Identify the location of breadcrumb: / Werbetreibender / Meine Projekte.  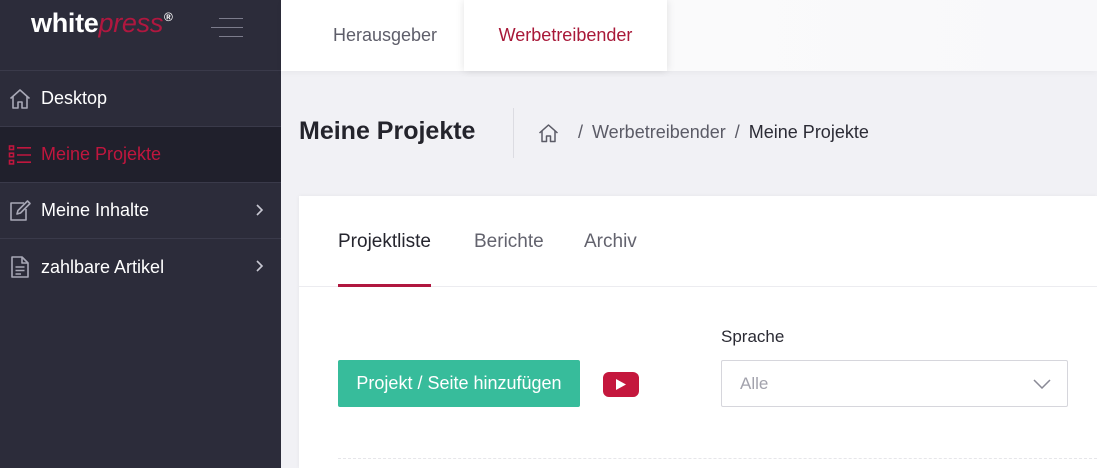
(703, 132).